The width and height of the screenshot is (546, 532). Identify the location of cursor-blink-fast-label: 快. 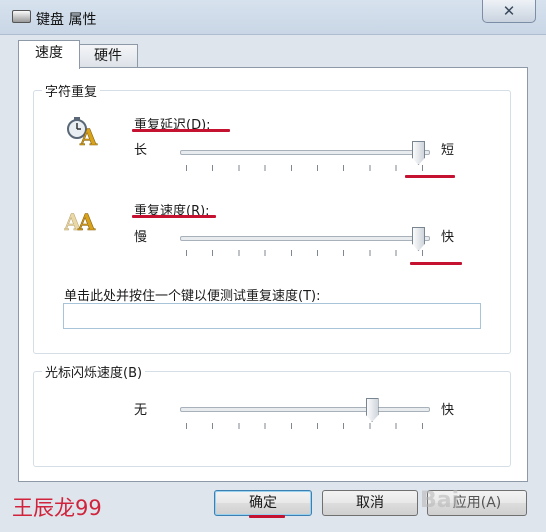
(448, 410).